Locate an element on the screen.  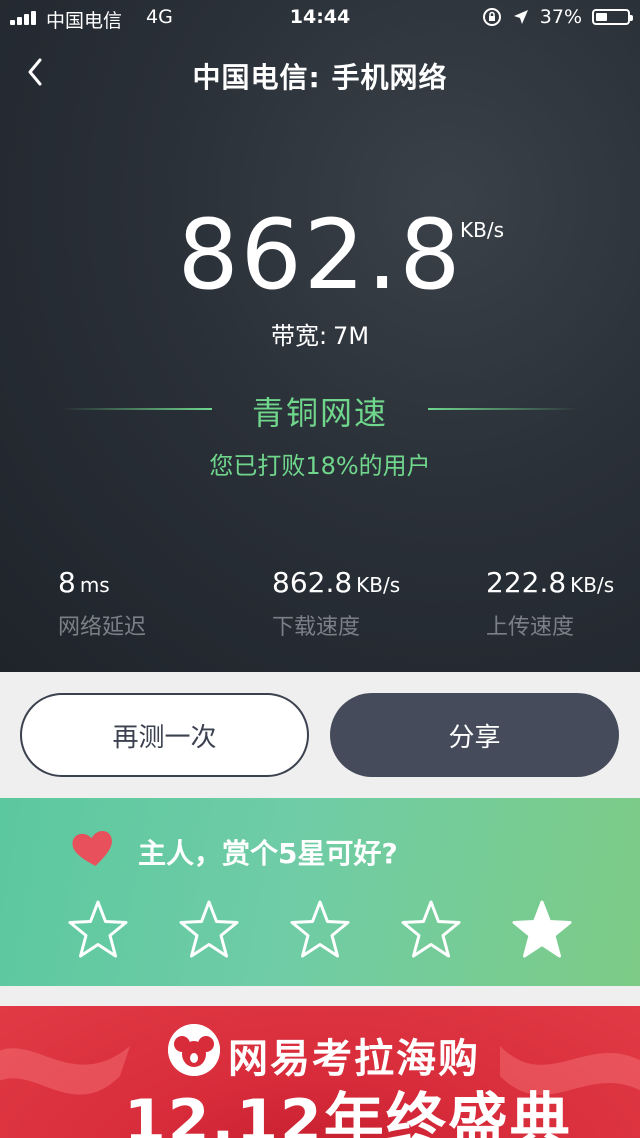
page-title: 中国电信: 手机网络 is located at coordinates (320, 77).